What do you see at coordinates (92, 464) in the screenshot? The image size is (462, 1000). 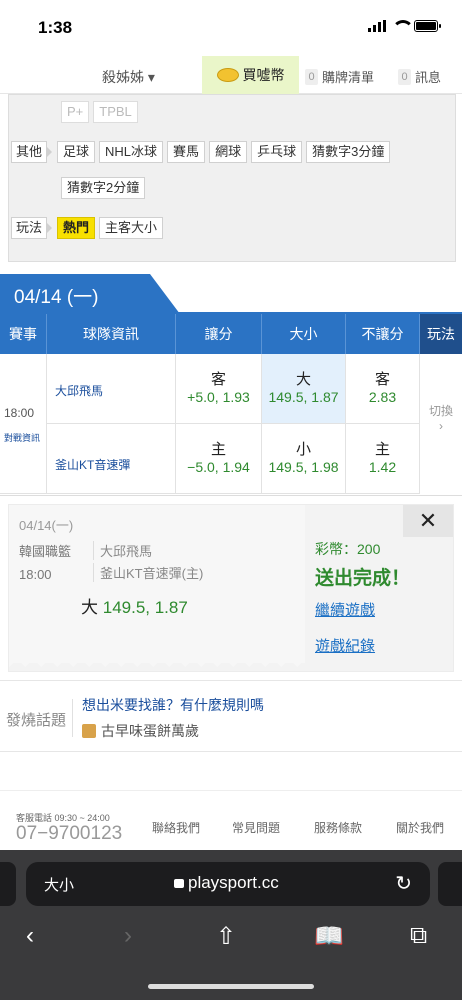 I see `team-home: 釜山KT音速彈` at bounding box center [92, 464].